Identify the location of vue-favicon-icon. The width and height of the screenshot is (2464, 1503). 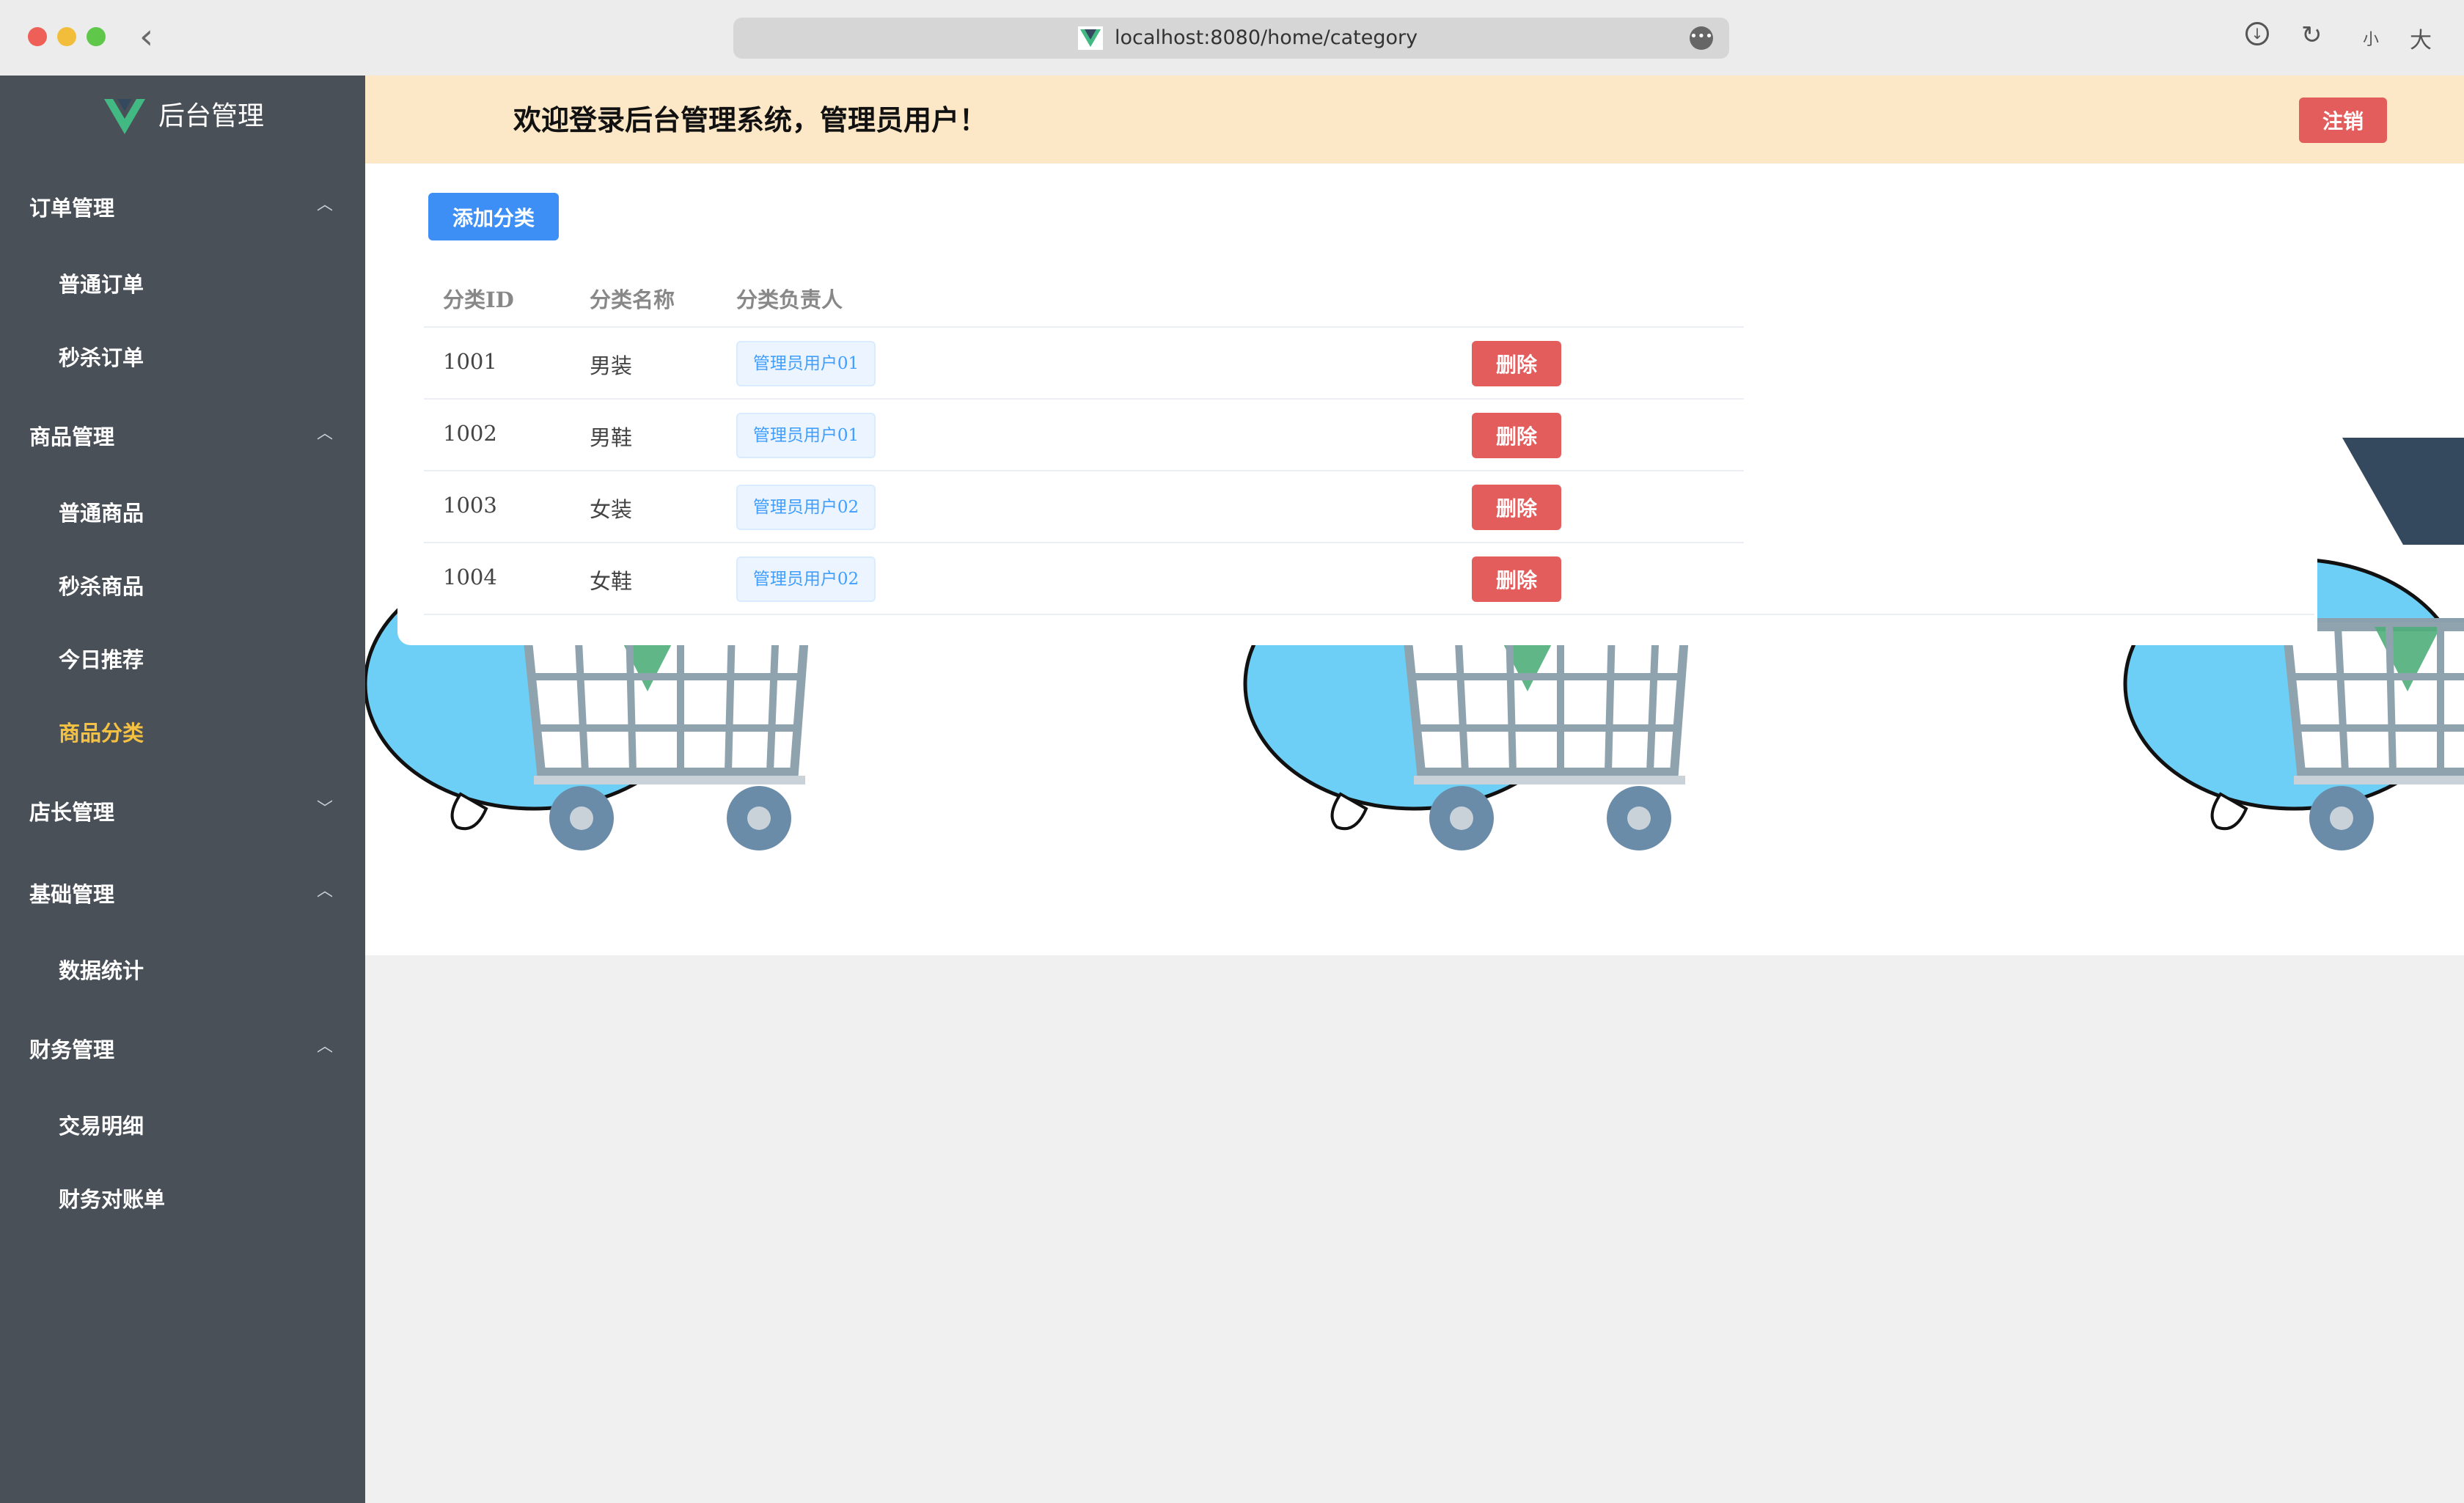
(1090, 38).